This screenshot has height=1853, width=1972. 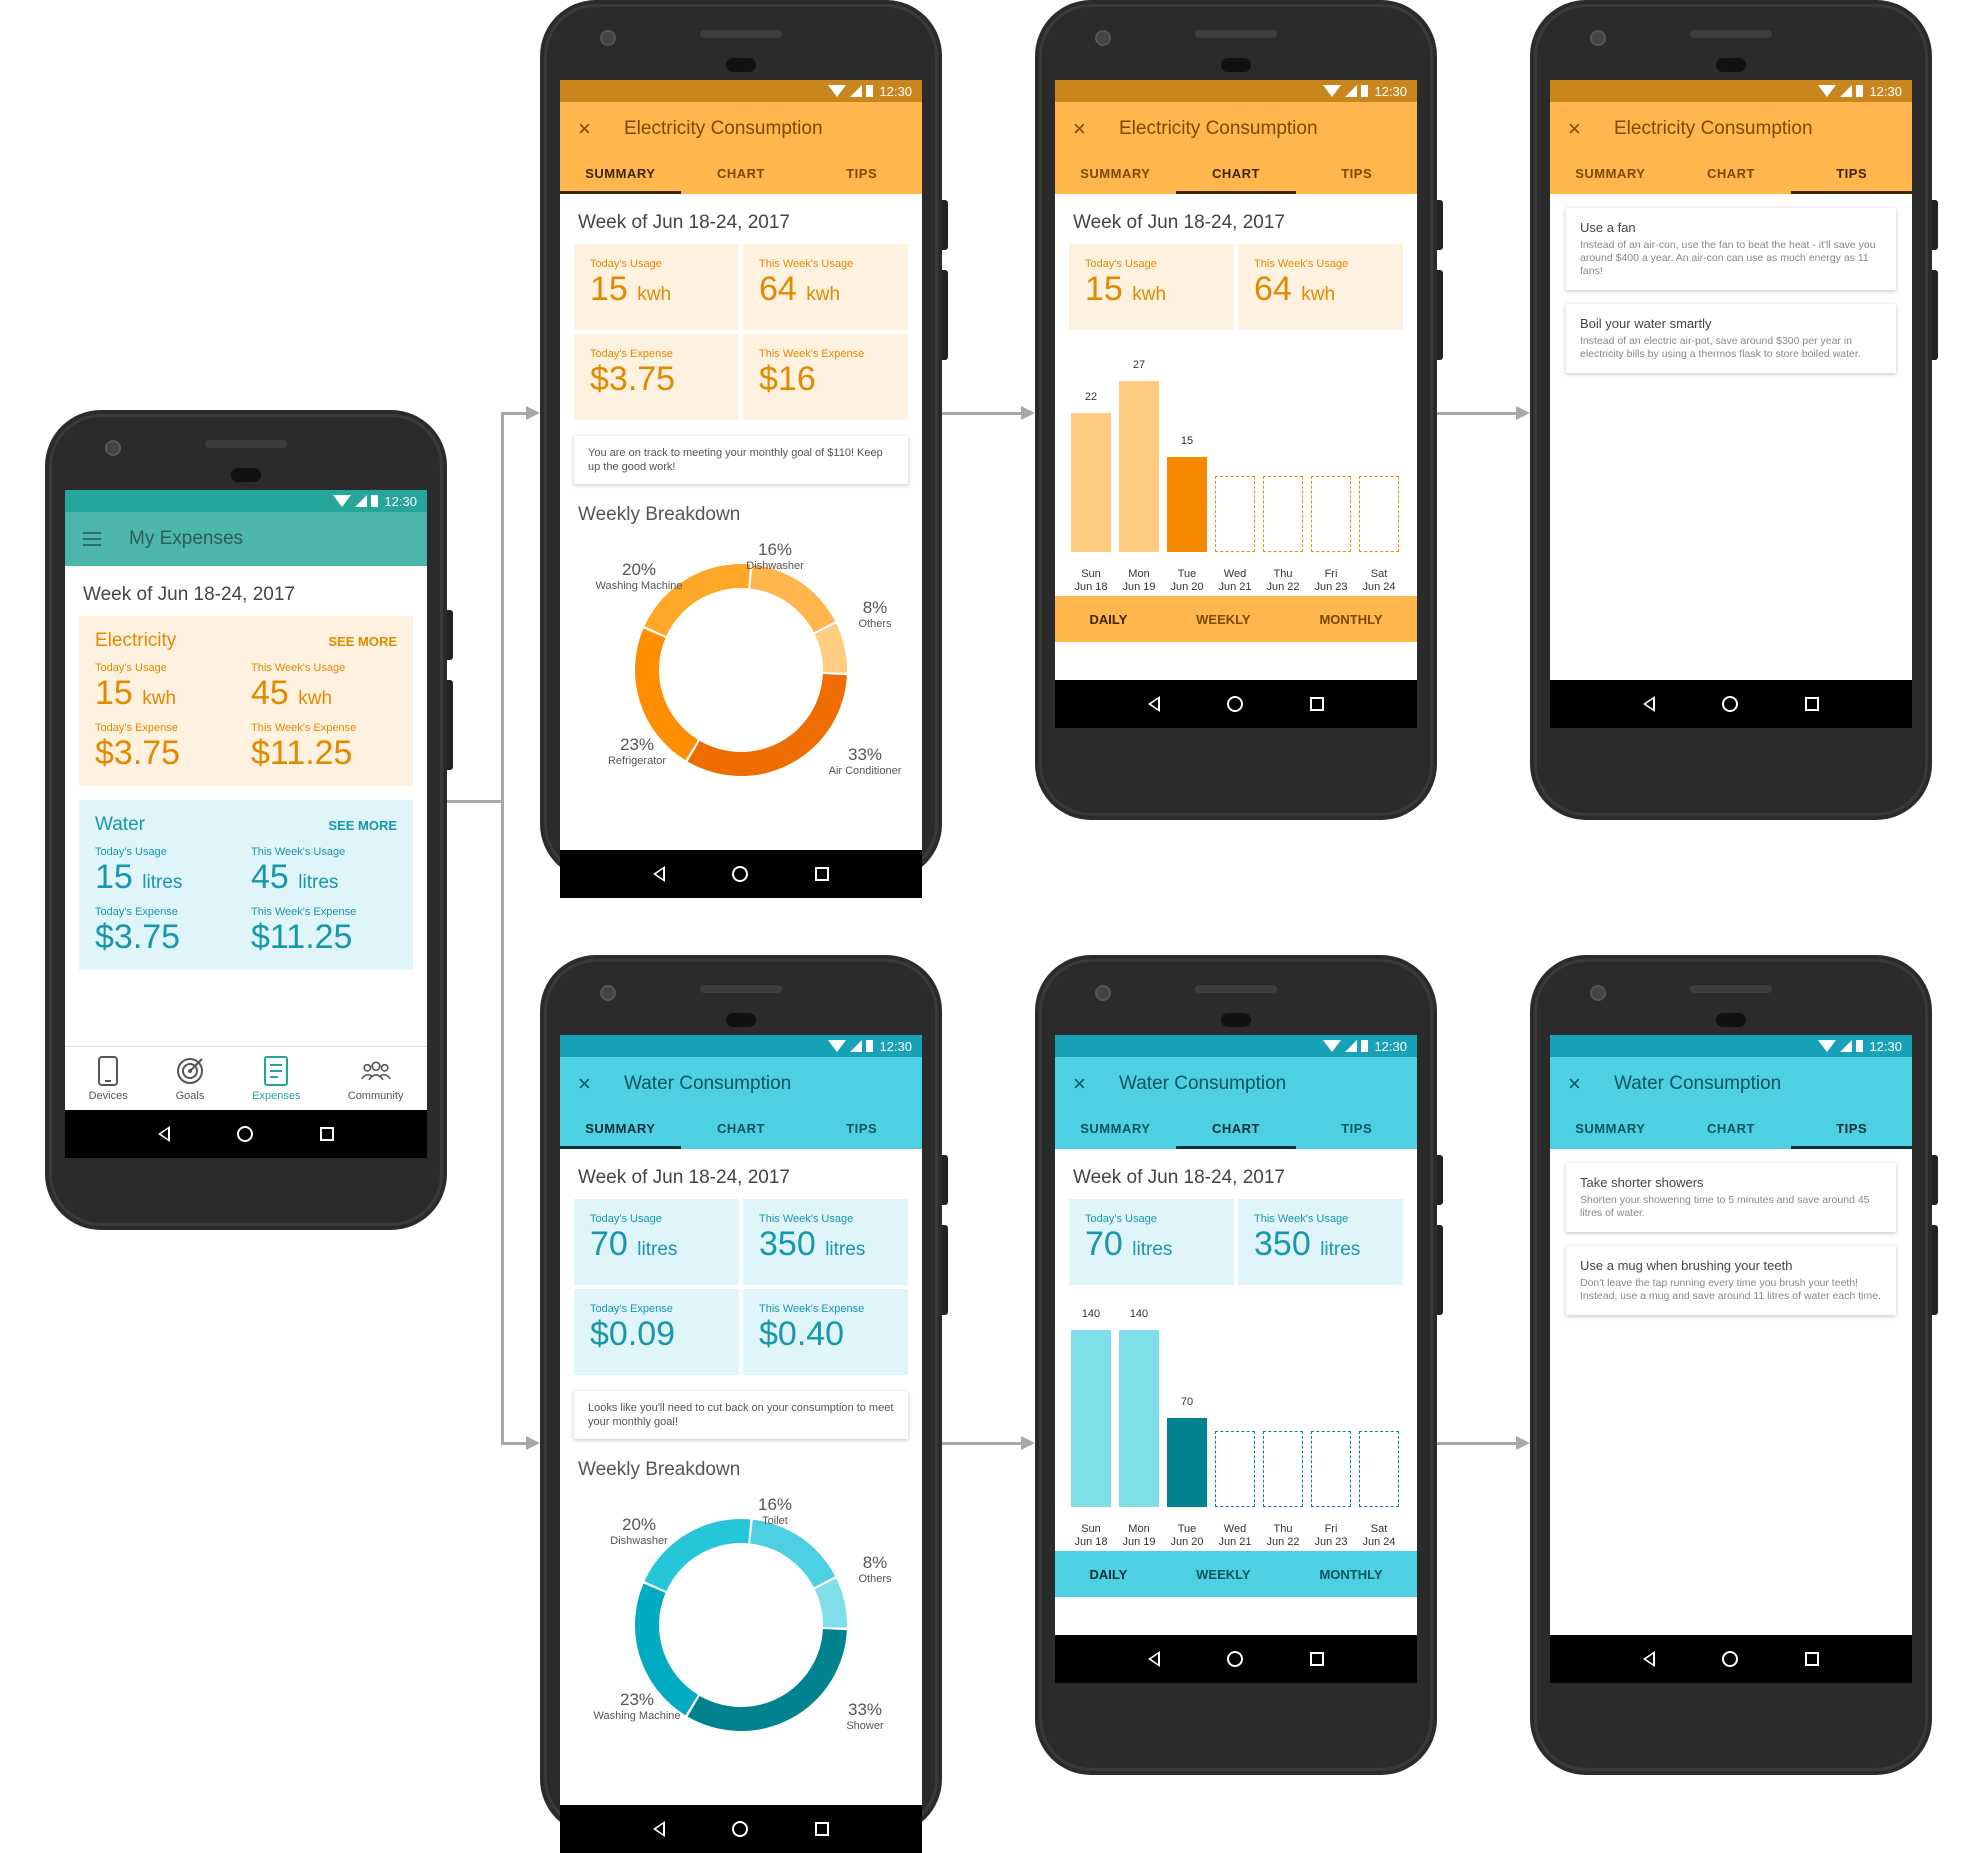 I want to click on week-heading: Week of Jun 18-24, 2017, so click(x=1179, y=222).